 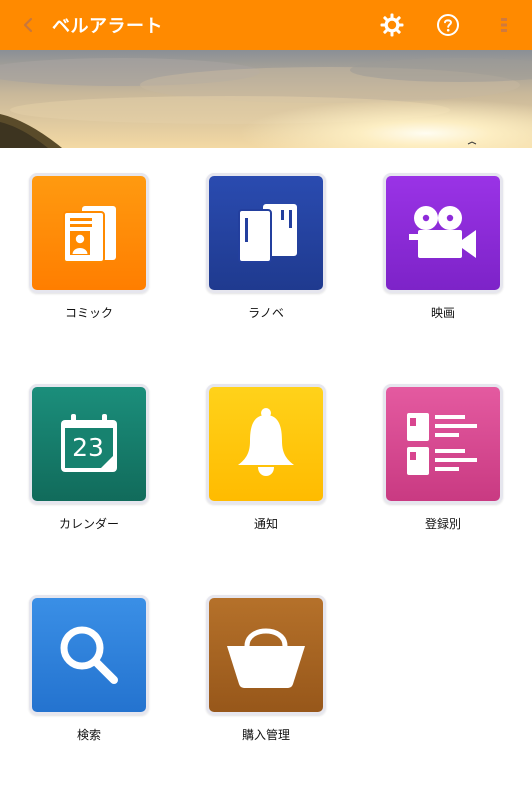 I want to click on menu-item-notification: 通知, so click(x=266, y=469).